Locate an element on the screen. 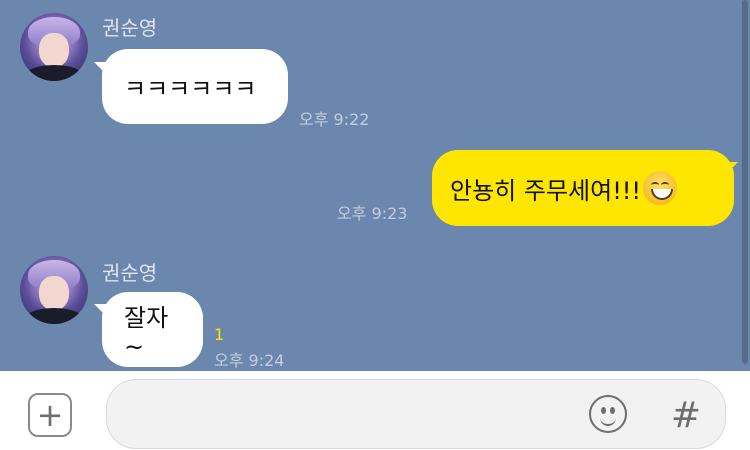 The height and width of the screenshot is (450, 750). message-time: 오후 9:22 is located at coordinates (334, 119).